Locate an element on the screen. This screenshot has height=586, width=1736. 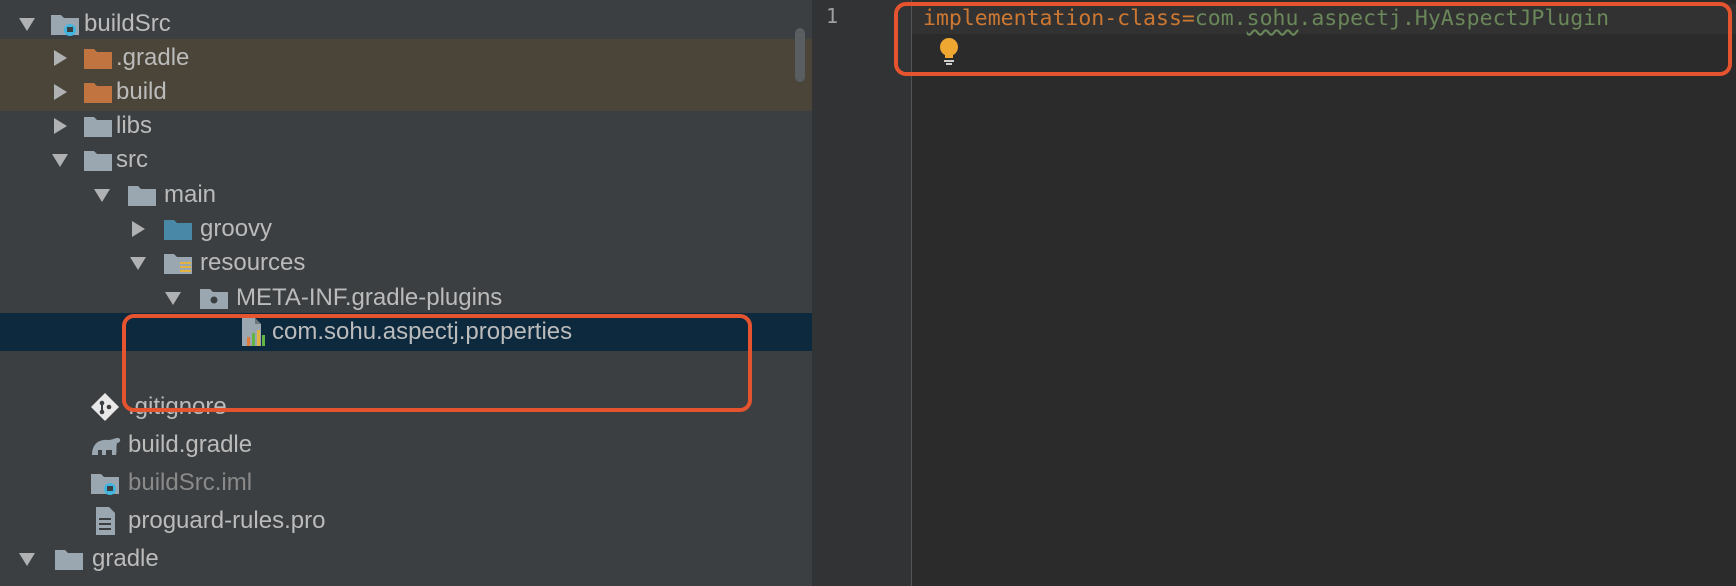
tree-item-resources: resources is located at coordinates (406, 263).